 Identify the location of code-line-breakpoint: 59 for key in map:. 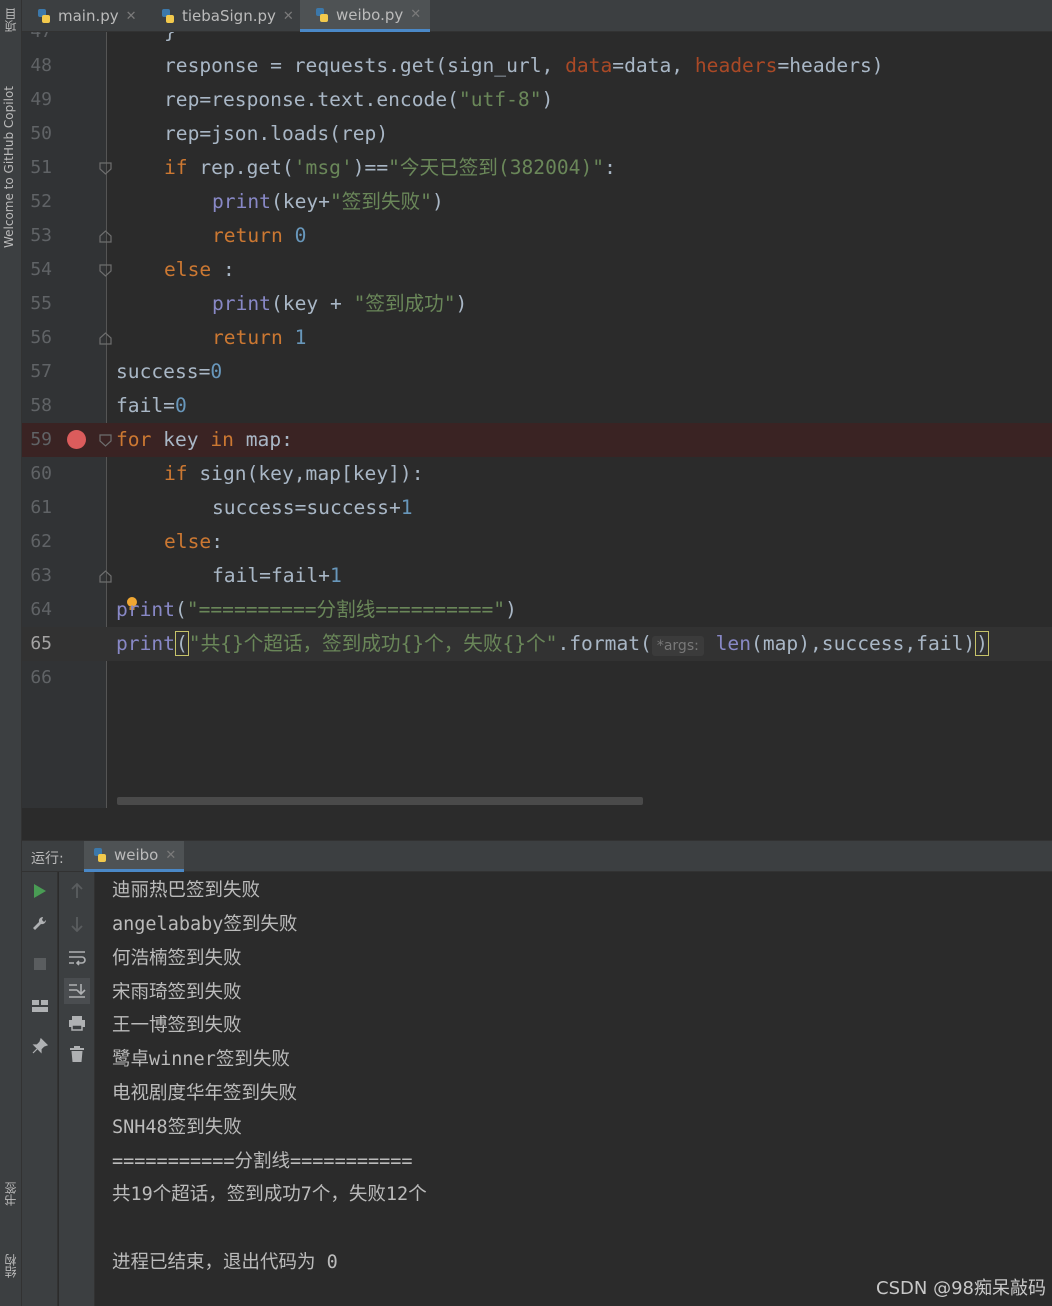
(537, 440).